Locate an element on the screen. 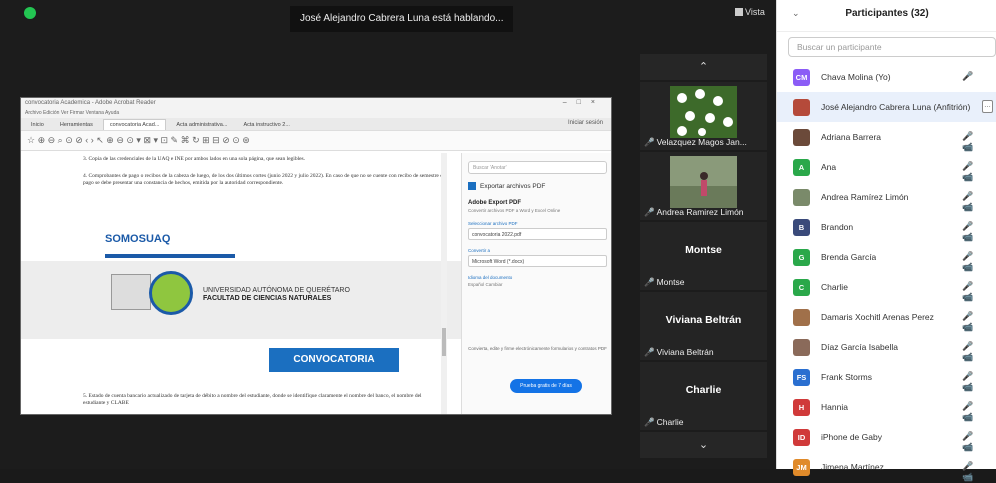 The width and height of the screenshot is (996, 483). flowers-photo is located at coordinates (703, 112).